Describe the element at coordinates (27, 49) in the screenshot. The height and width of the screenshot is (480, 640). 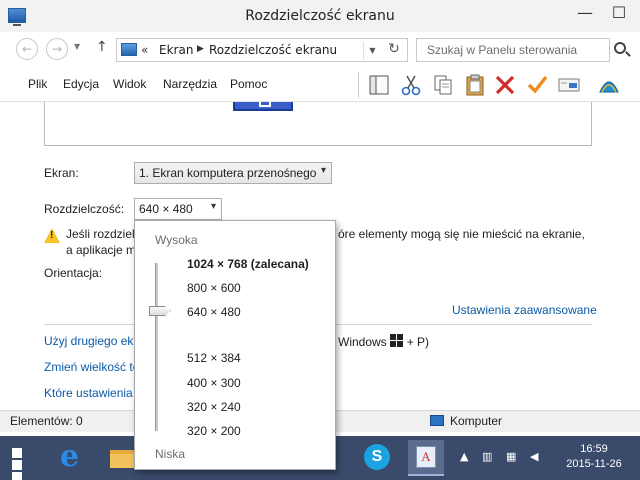
I see `back-button: ←` at that location.